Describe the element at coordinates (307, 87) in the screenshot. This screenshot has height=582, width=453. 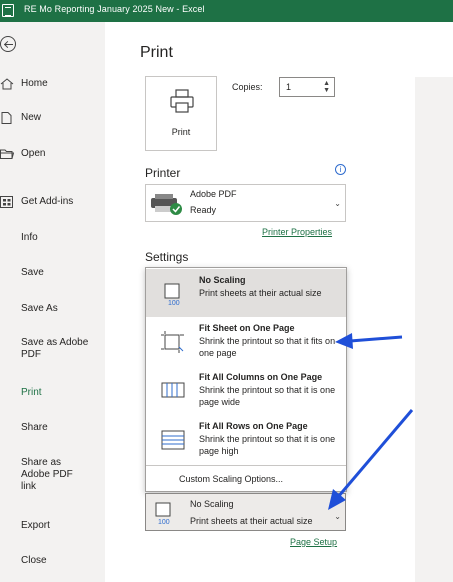
I see `copies-stepper: 1 ▲ ▼` at that location.